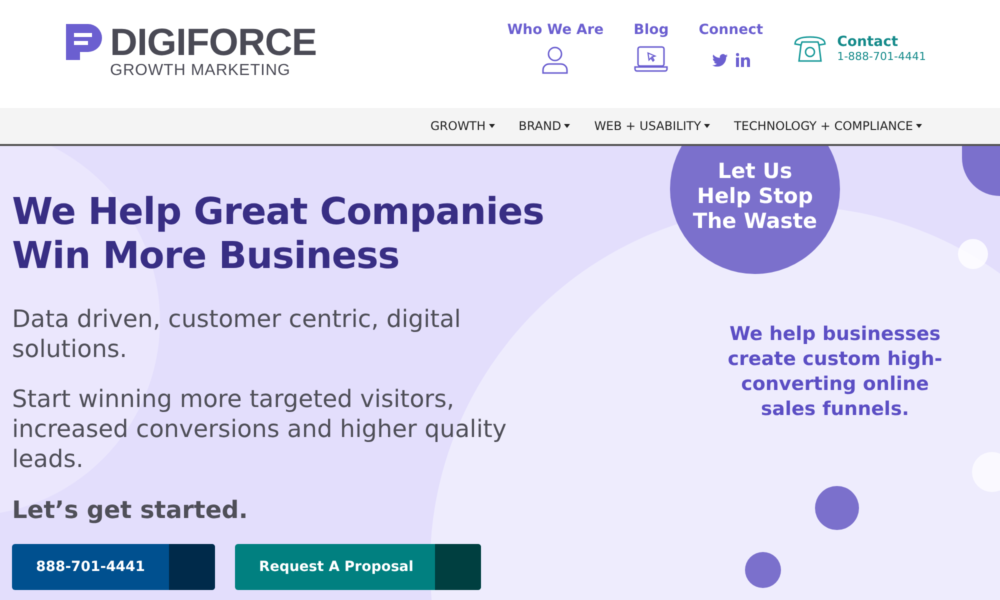 This screenshot has height=600, width=1000. I want to click on telephone-icon, so click(810, 48).